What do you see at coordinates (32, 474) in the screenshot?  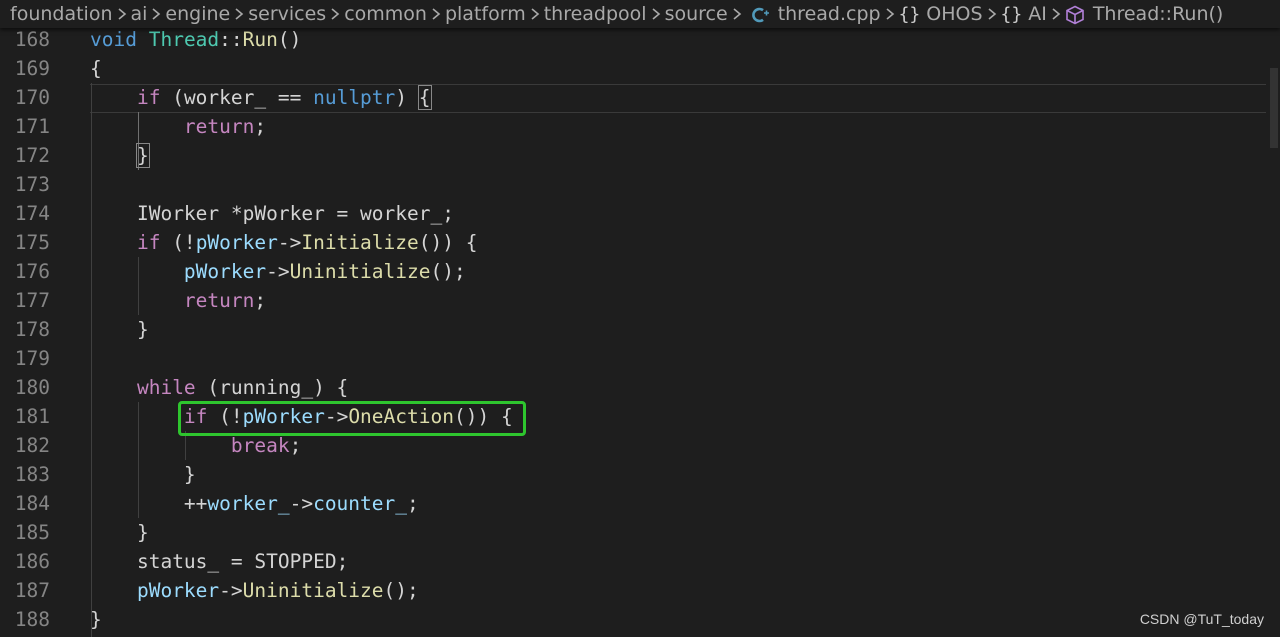 I see `line-number: 183` at bounding box center [32, 474].